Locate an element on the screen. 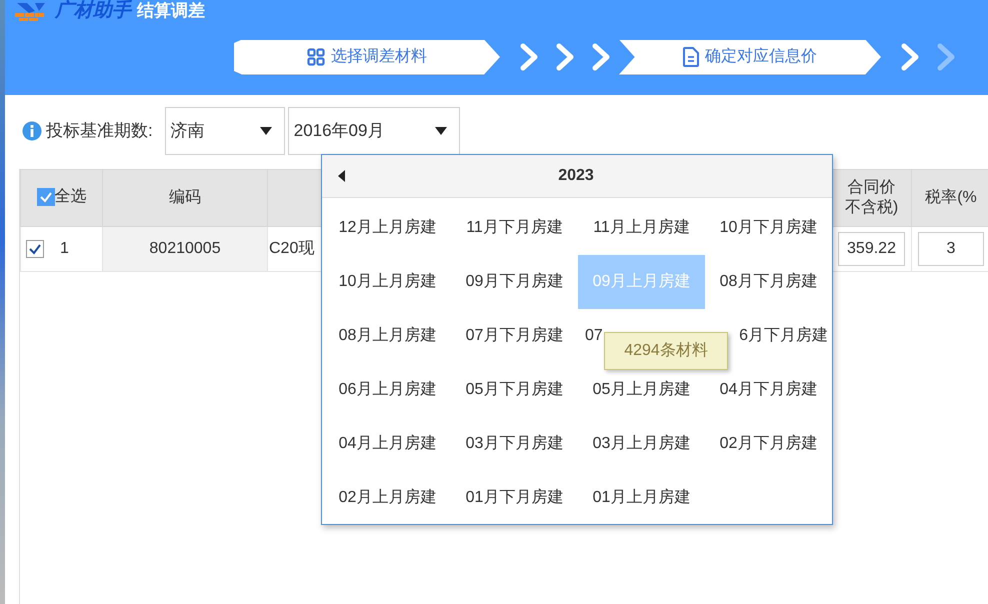 This screenshot has height=604, width=988. period-option: 01月下月房建 is located at coordinates (514, 498).